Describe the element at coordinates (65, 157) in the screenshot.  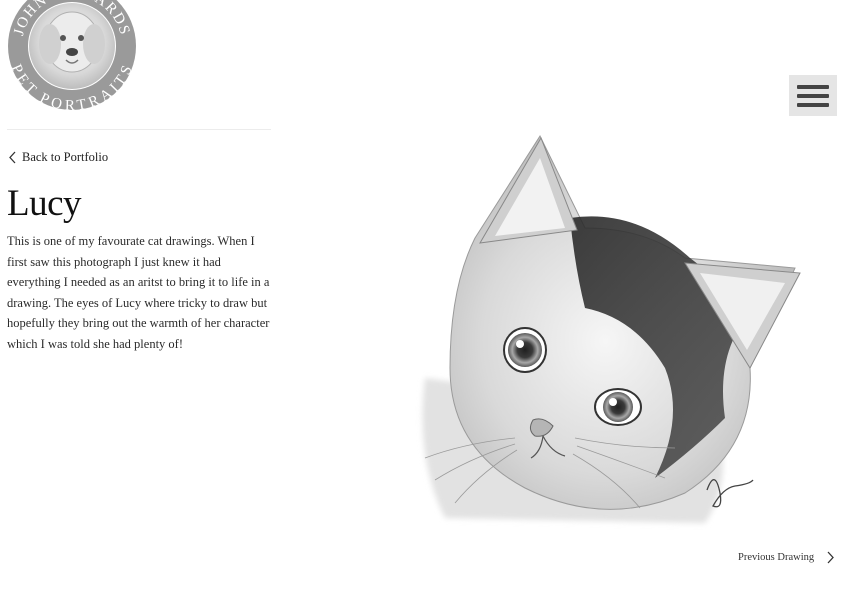
I see `back-link-label: Back to Portfolio` at that location.